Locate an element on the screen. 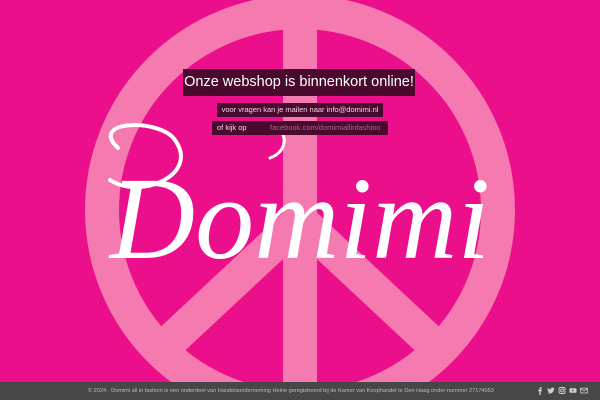 Image resolution: width=600 pixels, height=400 pixels. social-icons is located at coordinates (562, 390).